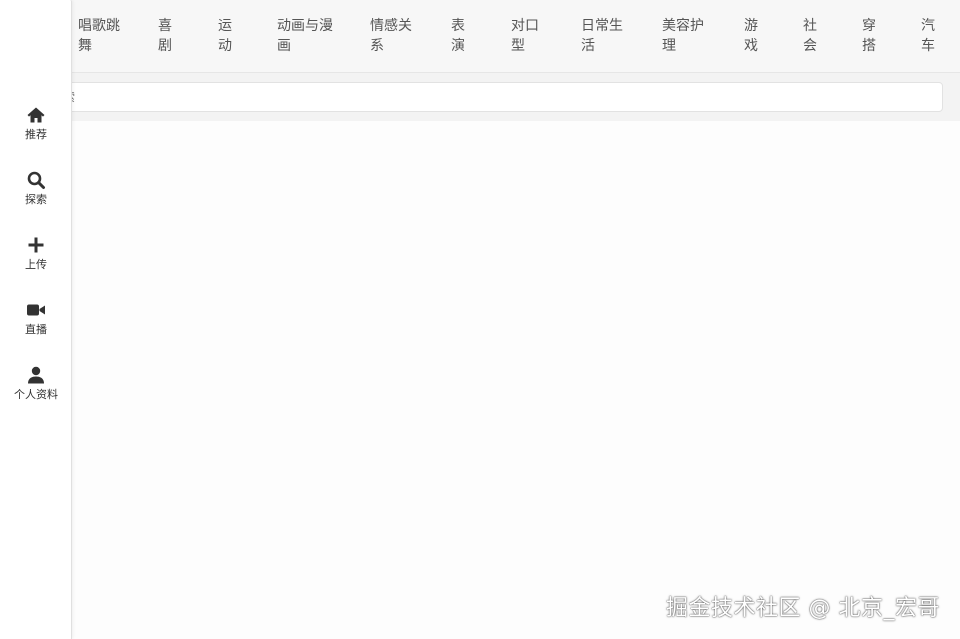 The image size is (960, 639). I want to click on category-performance: 表演, so click(459, 36).